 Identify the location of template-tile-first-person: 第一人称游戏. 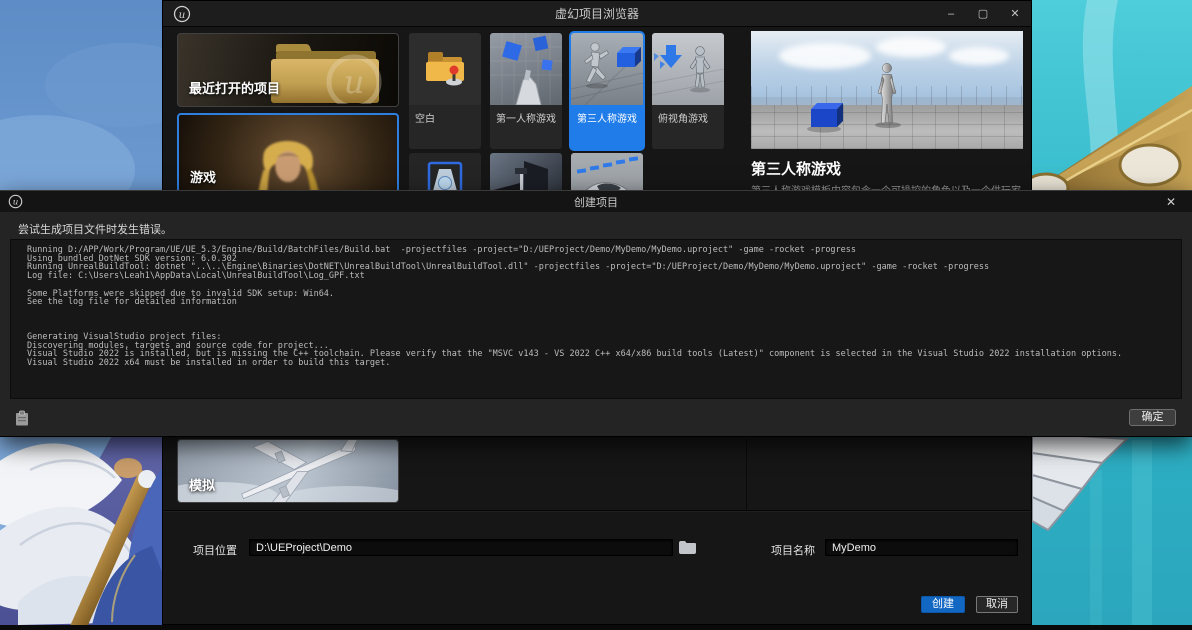
(526, 91).